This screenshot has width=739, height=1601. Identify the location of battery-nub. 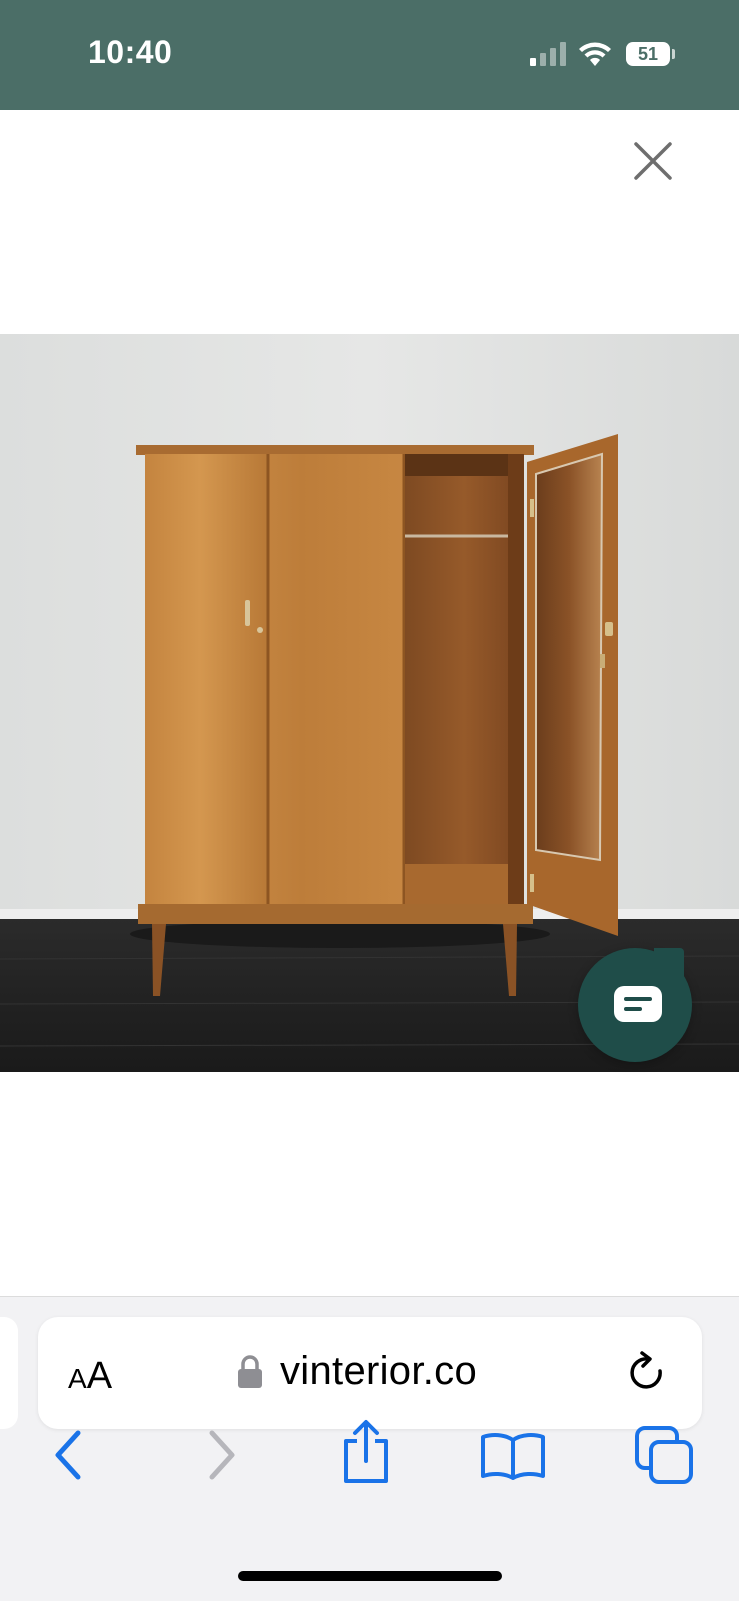
(673, 54).